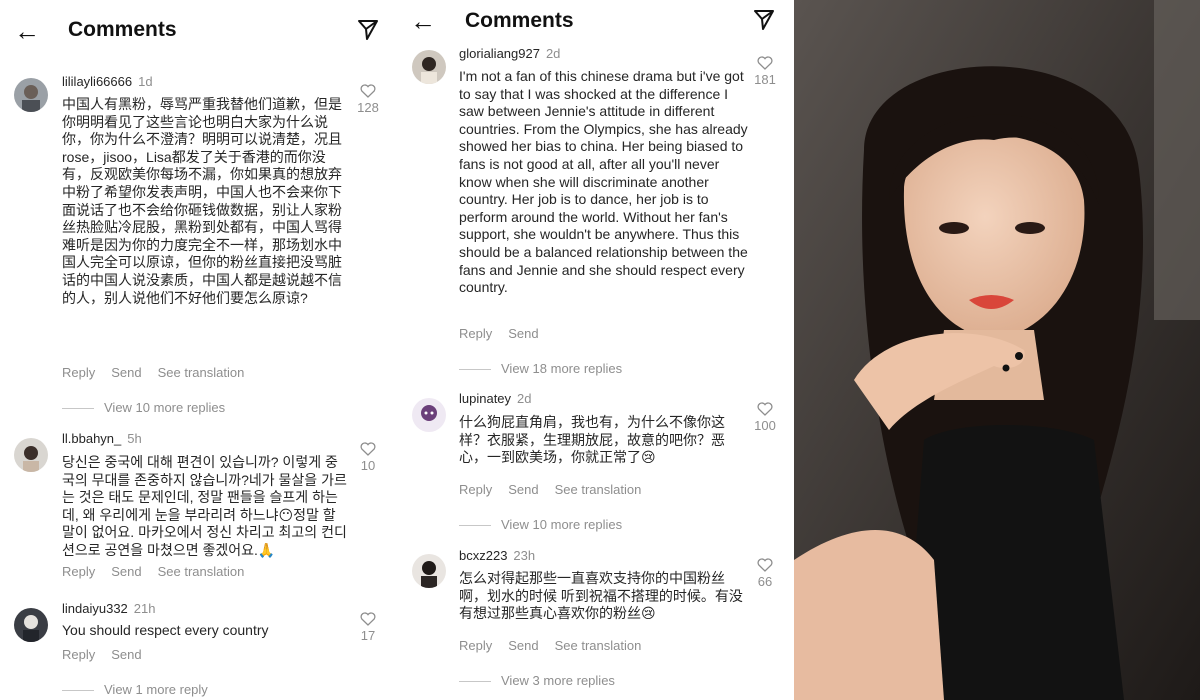 The width and height of the screenshot is (1200, 700). What do you see at coordinates (368, 635) in the screenshot?
I see `like-count: 17` at bounding box center [368, 635].